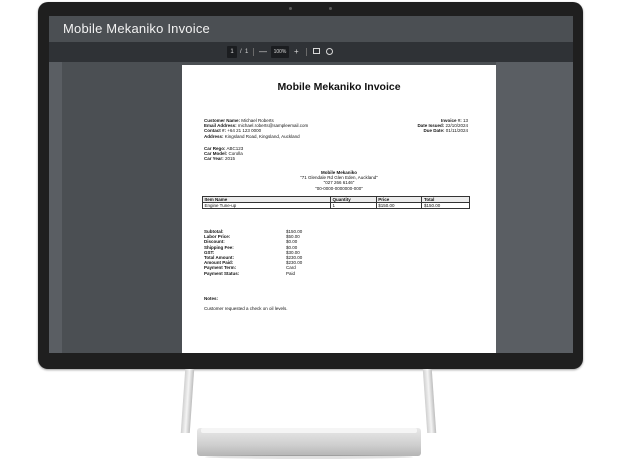  What do you see at coordinates (232, 52) in the screenshot?
I see `page-number-input: 1` at bounding box center [232, 52].